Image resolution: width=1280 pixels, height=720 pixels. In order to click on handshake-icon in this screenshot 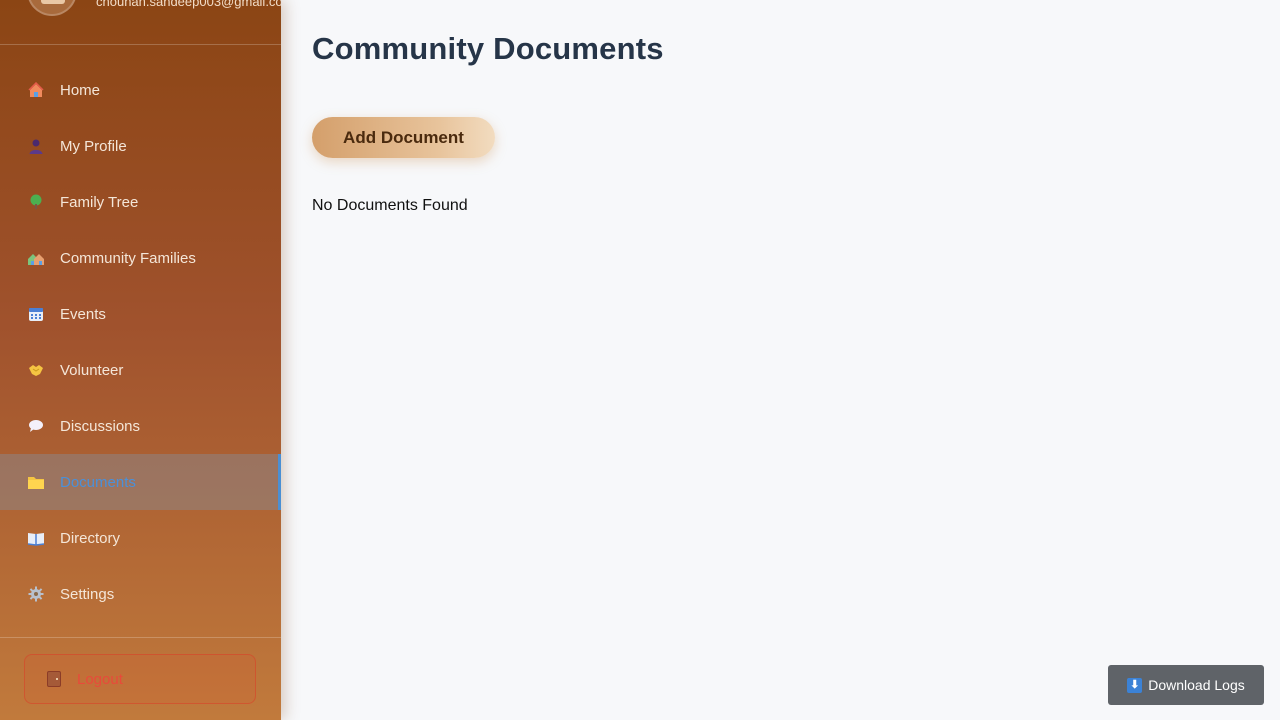, I will do `click(36, 370)`.